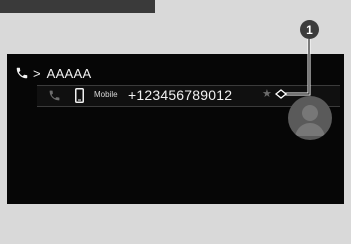  I want to click on phone-icon, so click(22, 73).